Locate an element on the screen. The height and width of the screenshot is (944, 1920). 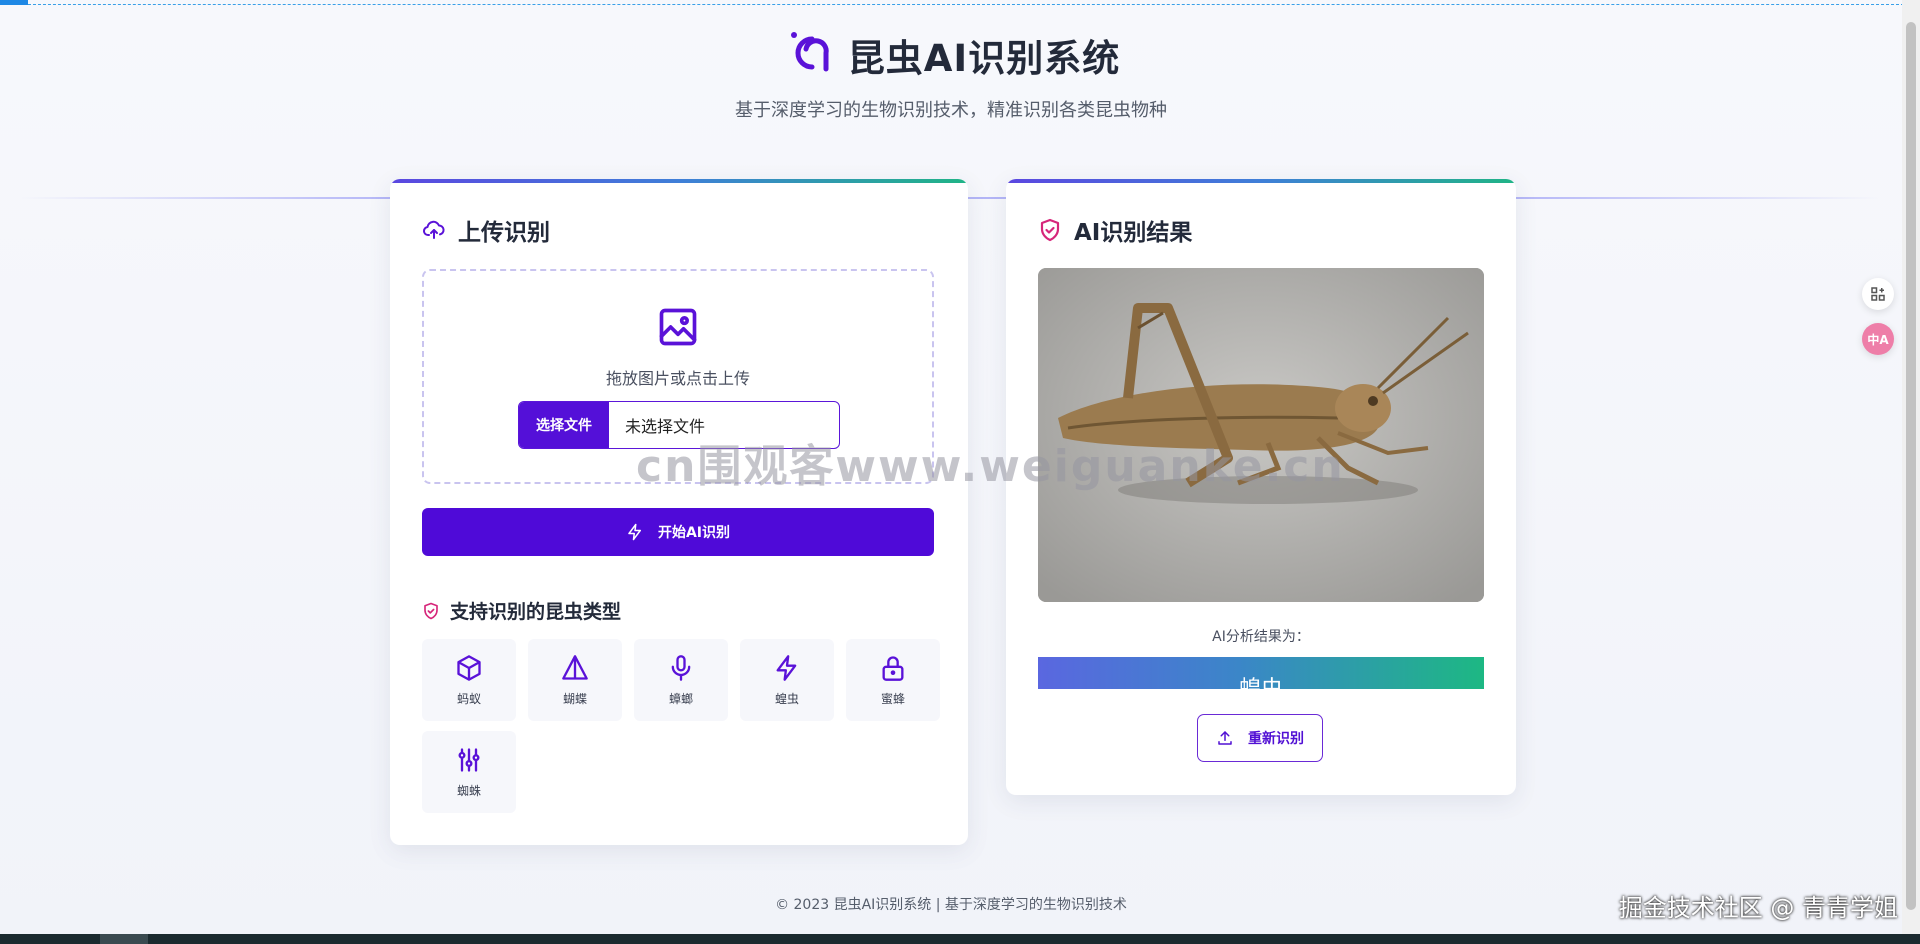
insect-type-ant: 蚂蚁 is located at coordinates (469, 680).